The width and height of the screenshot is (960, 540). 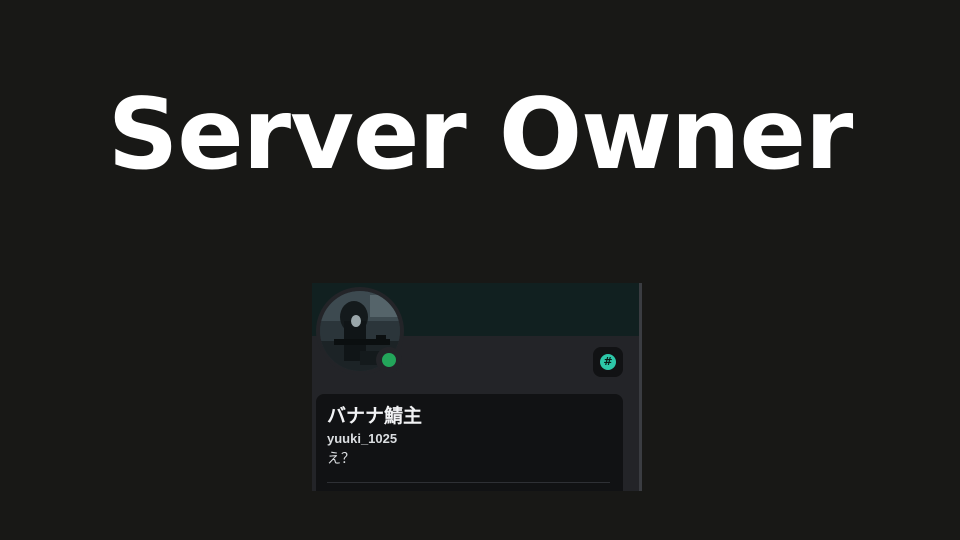 I want to click on display-name: バナナ鯖主, so click(x=375, y=416).